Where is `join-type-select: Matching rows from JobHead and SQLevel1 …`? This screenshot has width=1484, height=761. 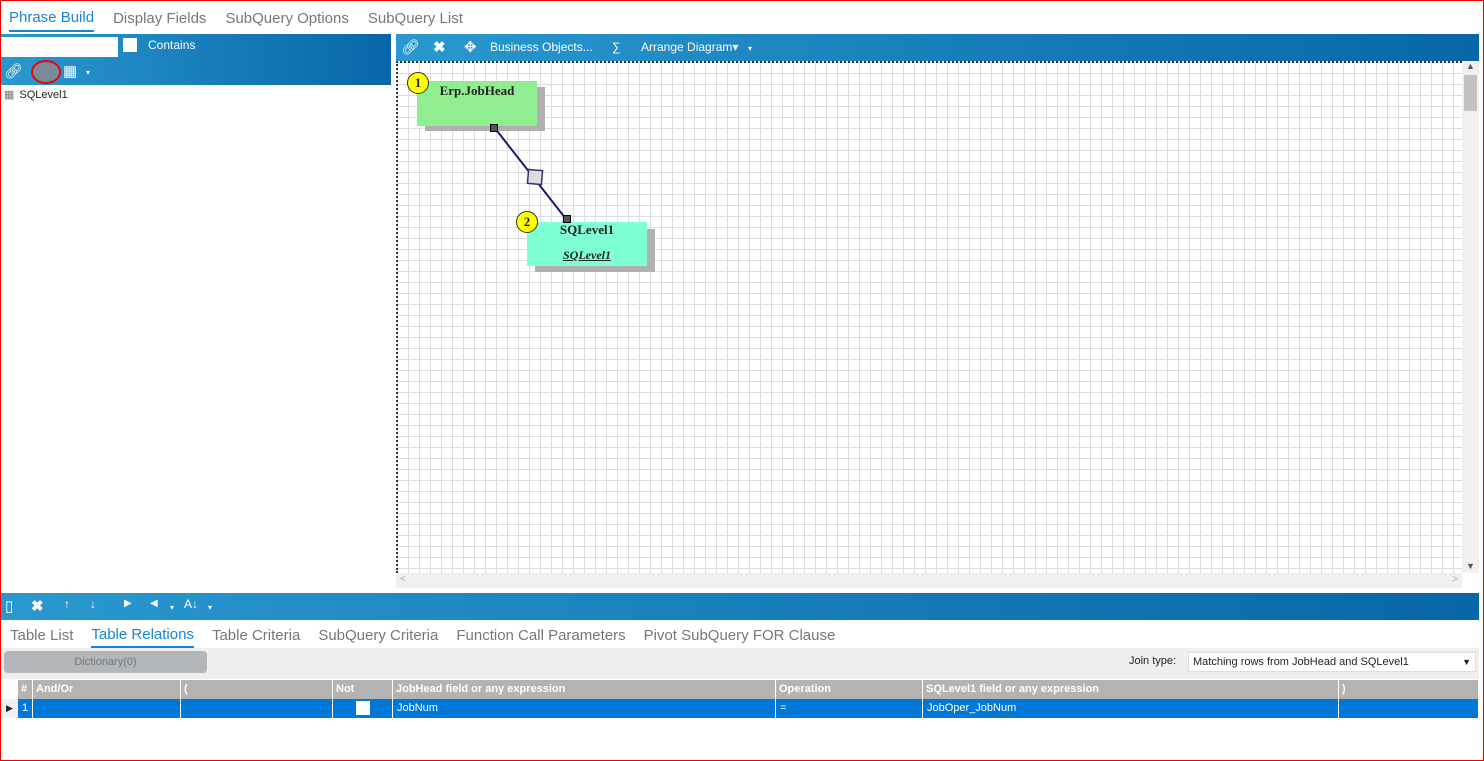
join-type-select: Matching rows from JobHead and SQLevel1 … is located at coordinates (1332, 662).